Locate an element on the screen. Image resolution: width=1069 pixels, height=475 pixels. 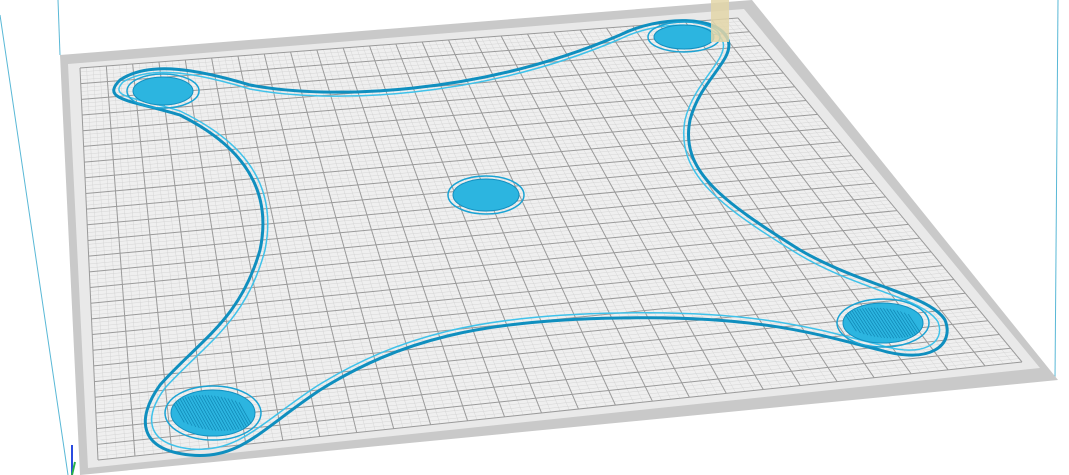
frame-line-right is located at coordinates (1056, 190).